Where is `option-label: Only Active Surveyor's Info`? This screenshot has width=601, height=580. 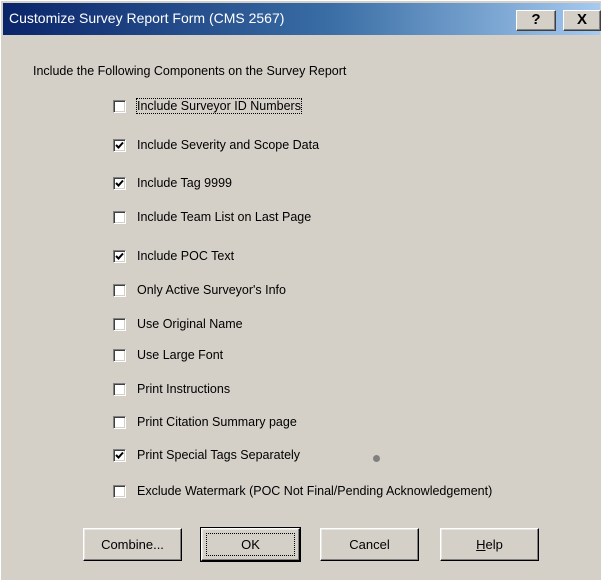 option-label: Only Active Surveyor's Info is located at coordinates (211, 290).